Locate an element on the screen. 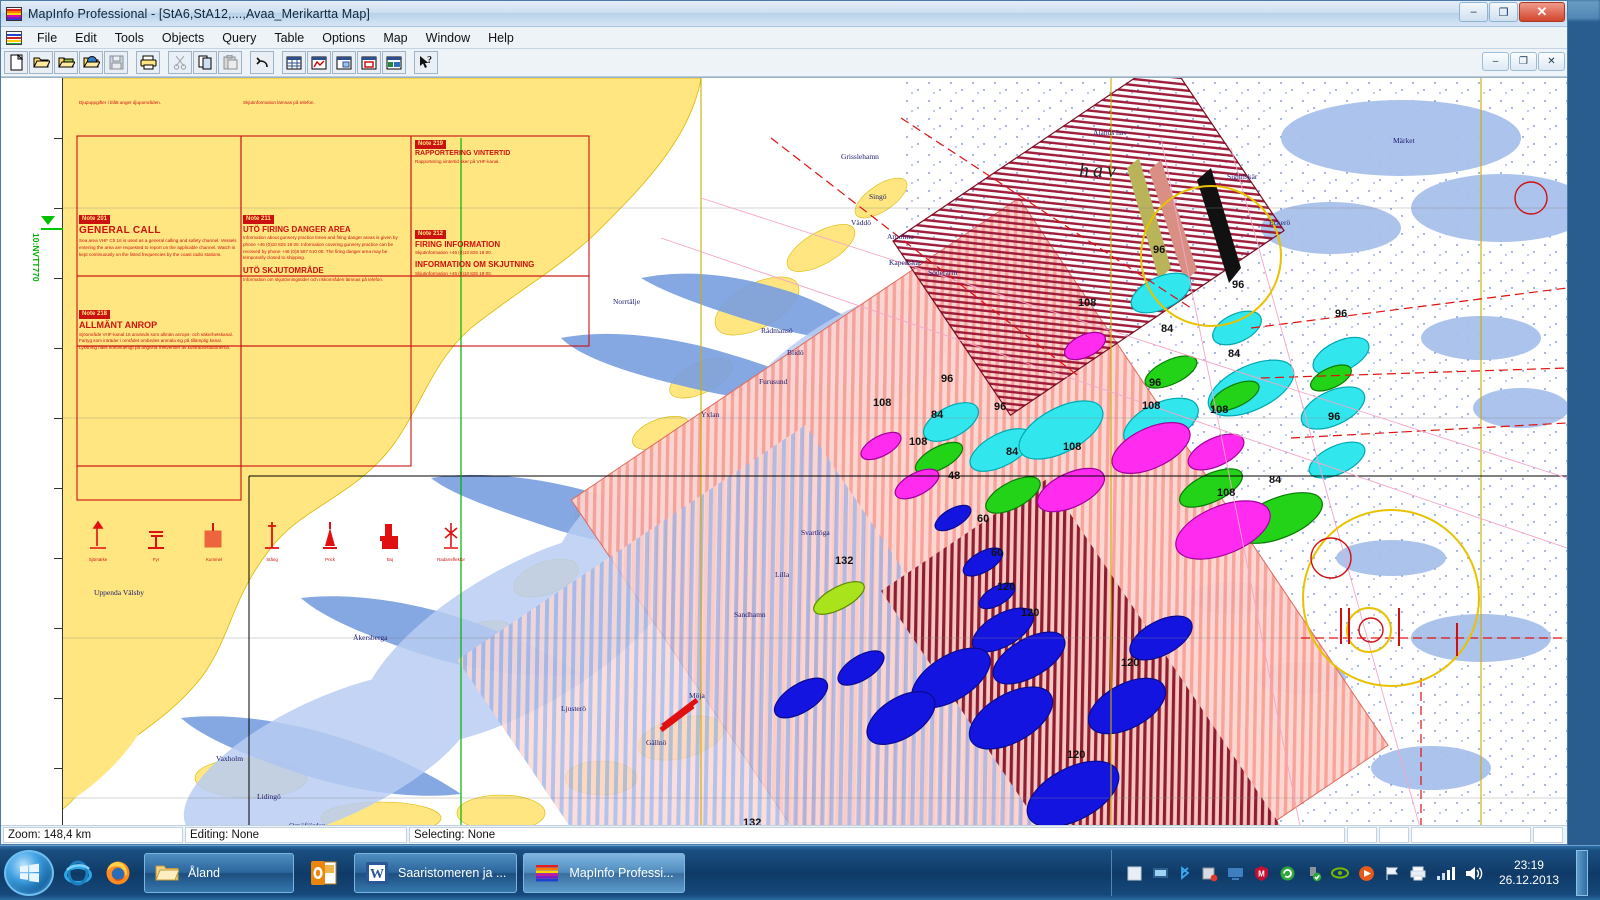  menu-objects: Objects is located at coordinates (183, 38).